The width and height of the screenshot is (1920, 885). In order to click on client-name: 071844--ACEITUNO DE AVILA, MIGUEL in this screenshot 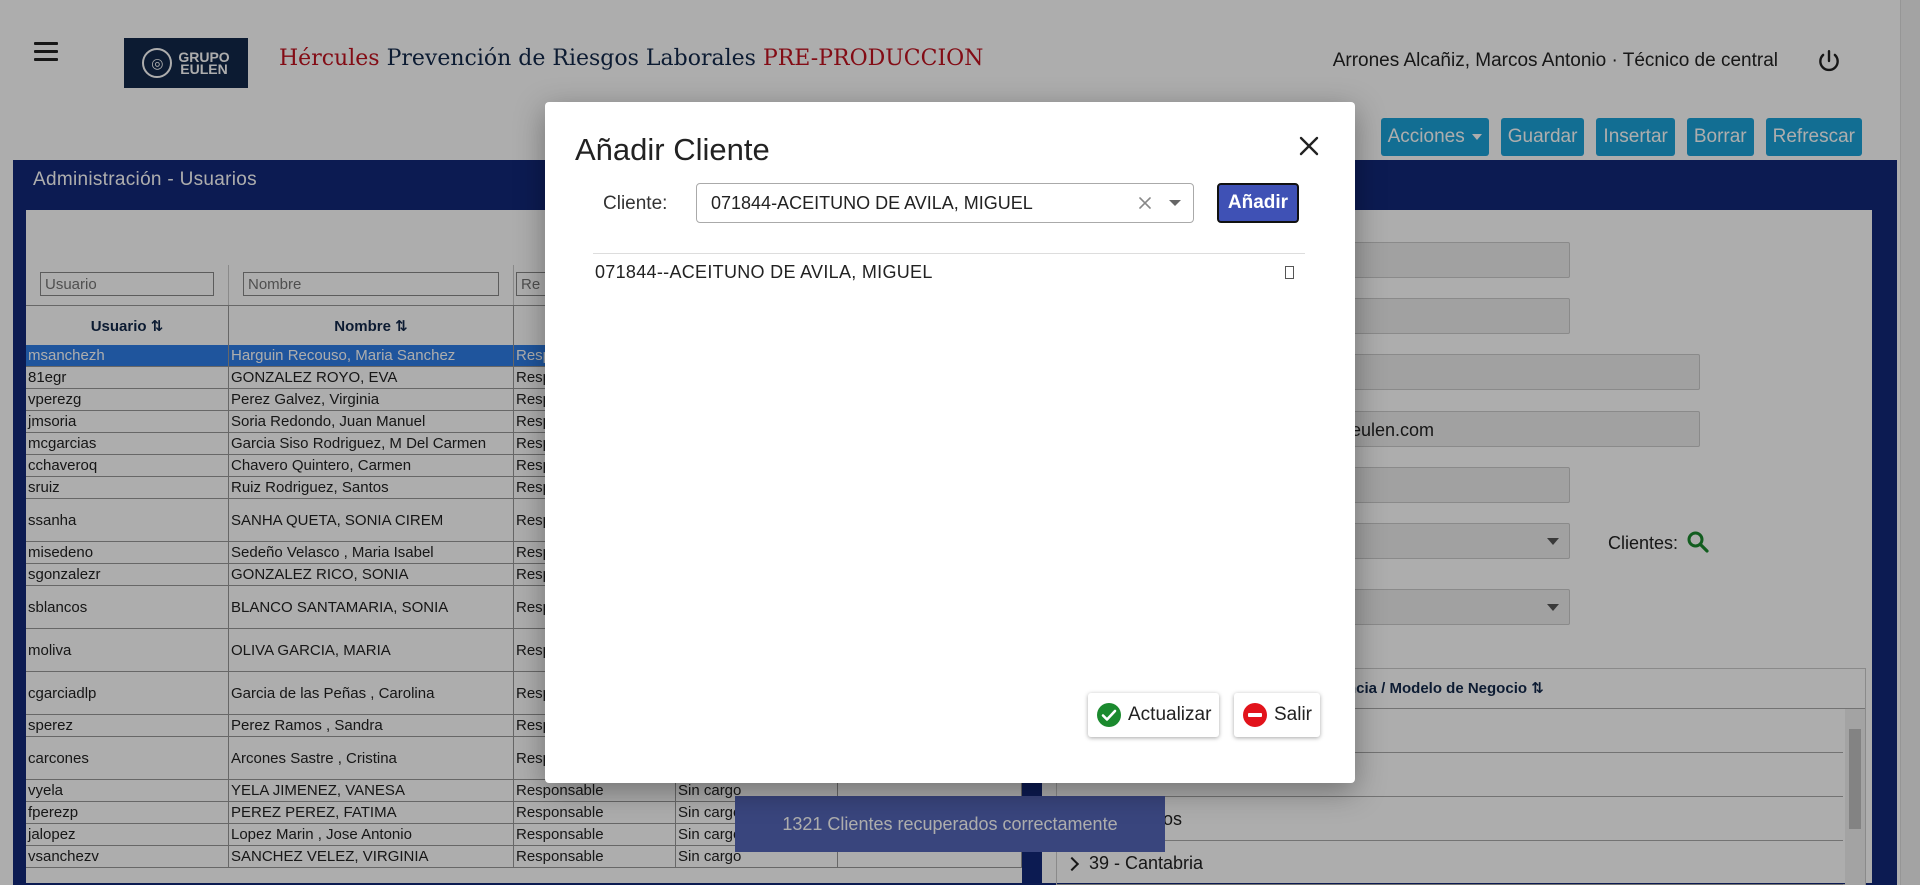, I will do `click(764, 272)`.